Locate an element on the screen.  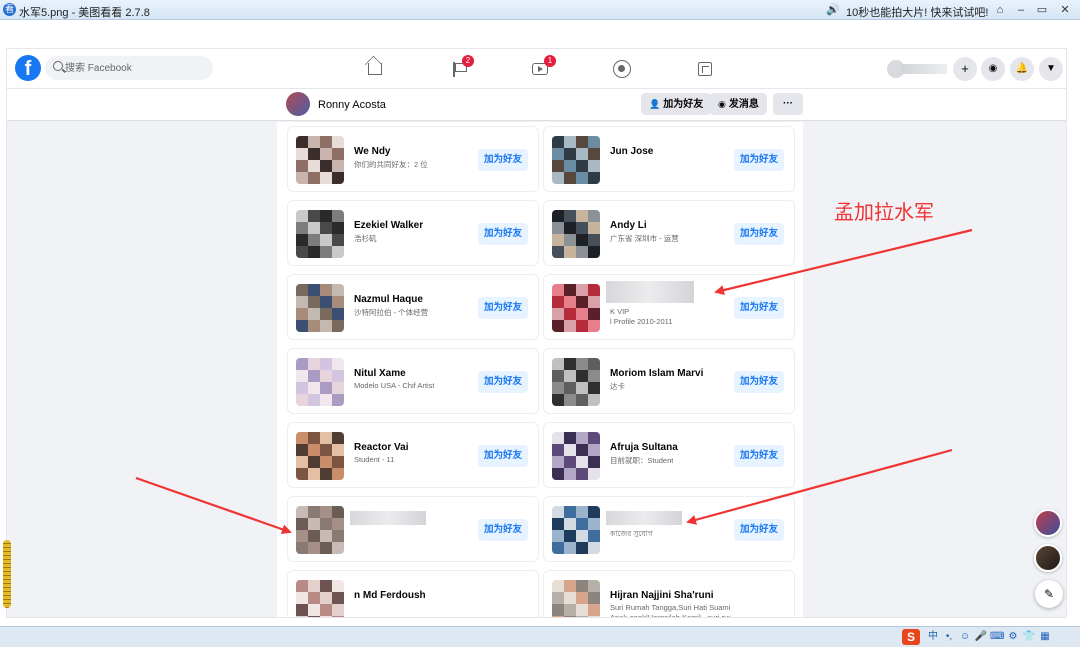
friend-name: Ezekiel Walker is located at coordinates (388, 225).